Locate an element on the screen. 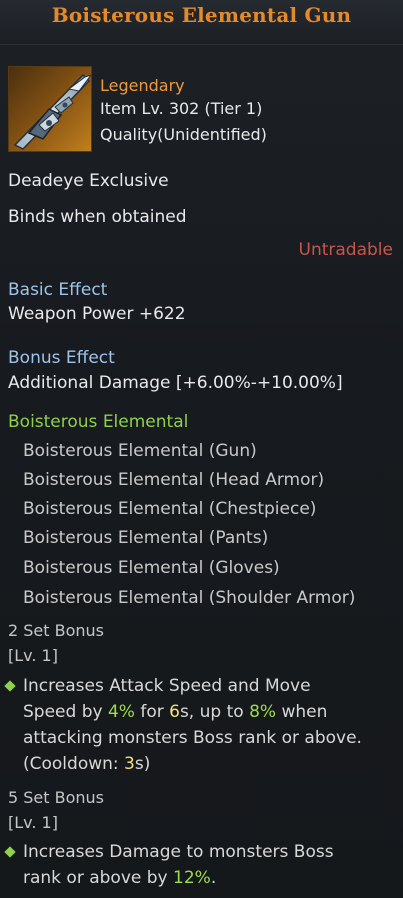  value-highlight: 8% is located at coordinates (263, 712).